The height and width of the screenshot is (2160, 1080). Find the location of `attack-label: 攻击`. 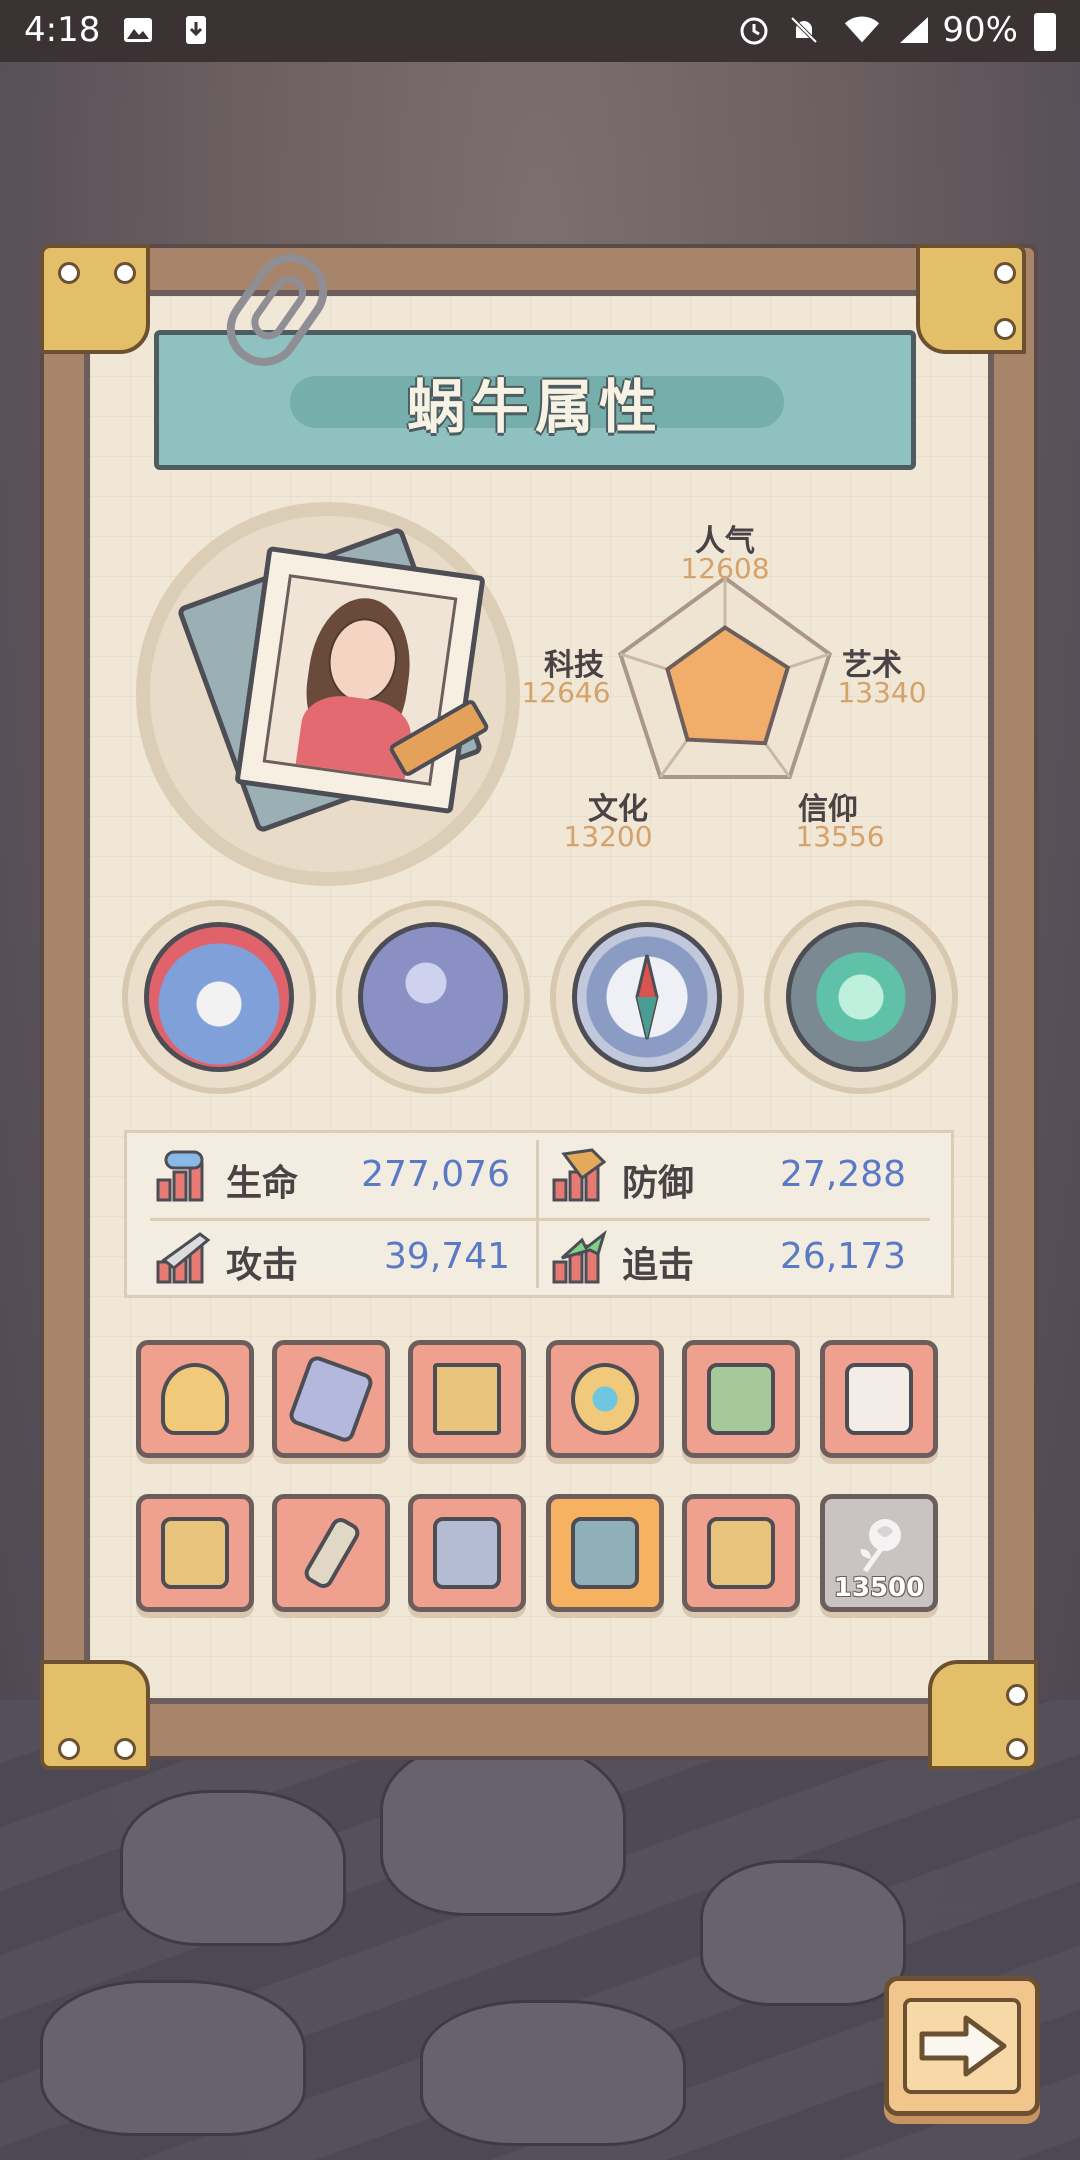

attack-label: 攻击 is located at coordinates (262, 1265).